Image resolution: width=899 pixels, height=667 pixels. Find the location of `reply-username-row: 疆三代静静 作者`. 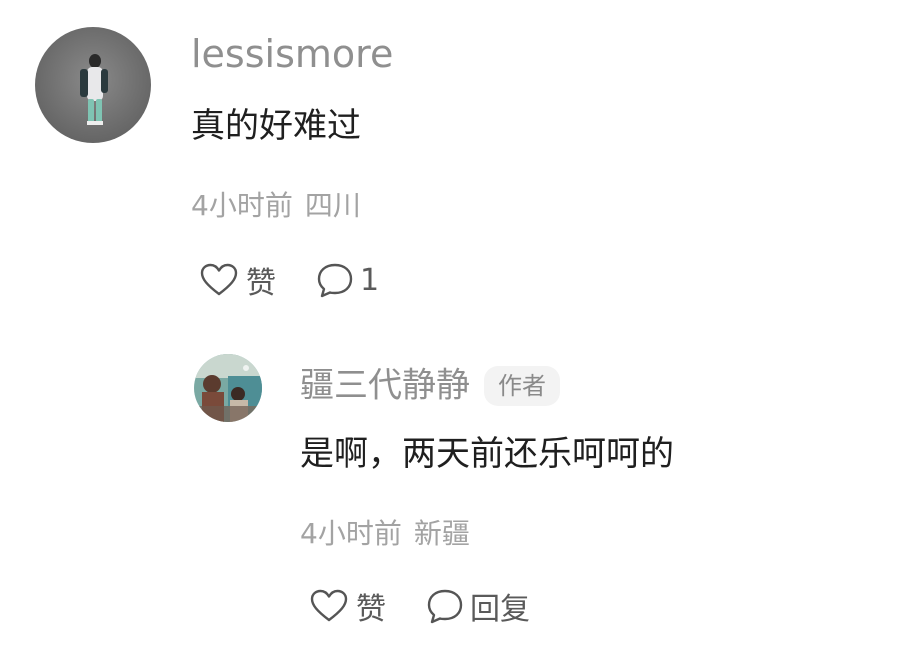

reply-username-row: 疆三代静静 作者 is located at coordinates (430, 385).